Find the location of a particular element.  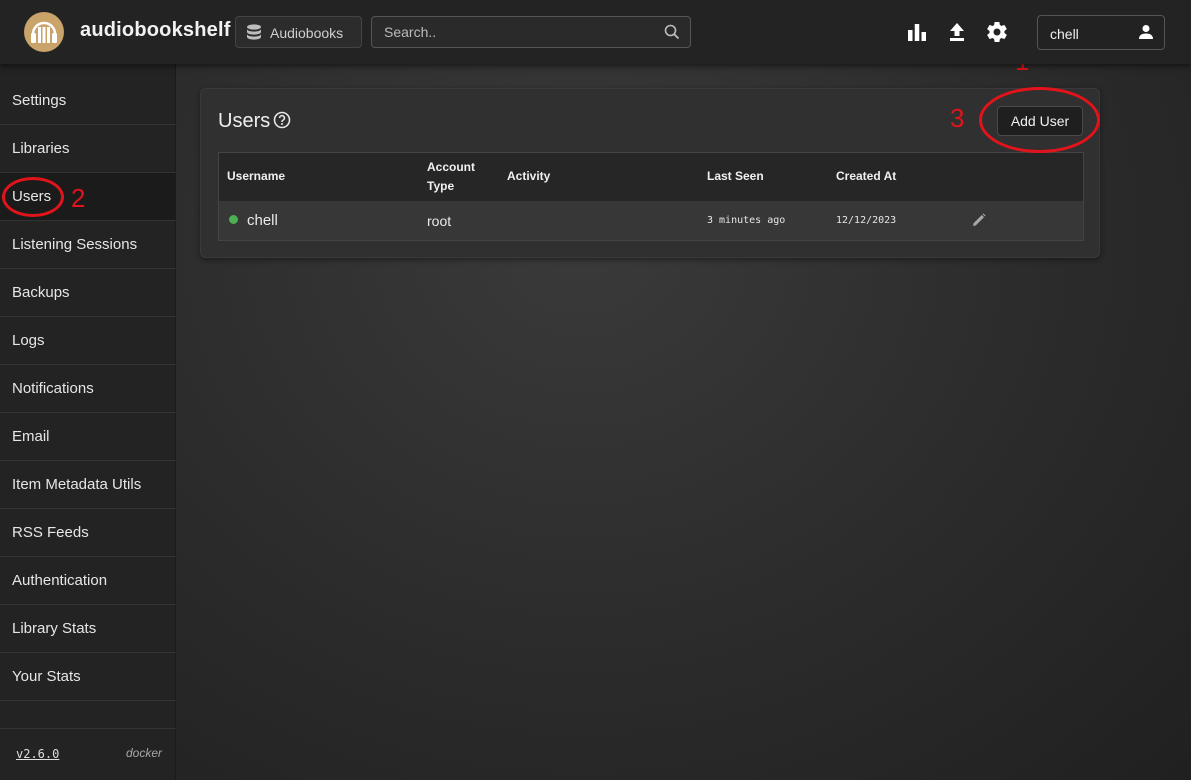

sidebar-item-users: Users is located at coordinates (88, 197).